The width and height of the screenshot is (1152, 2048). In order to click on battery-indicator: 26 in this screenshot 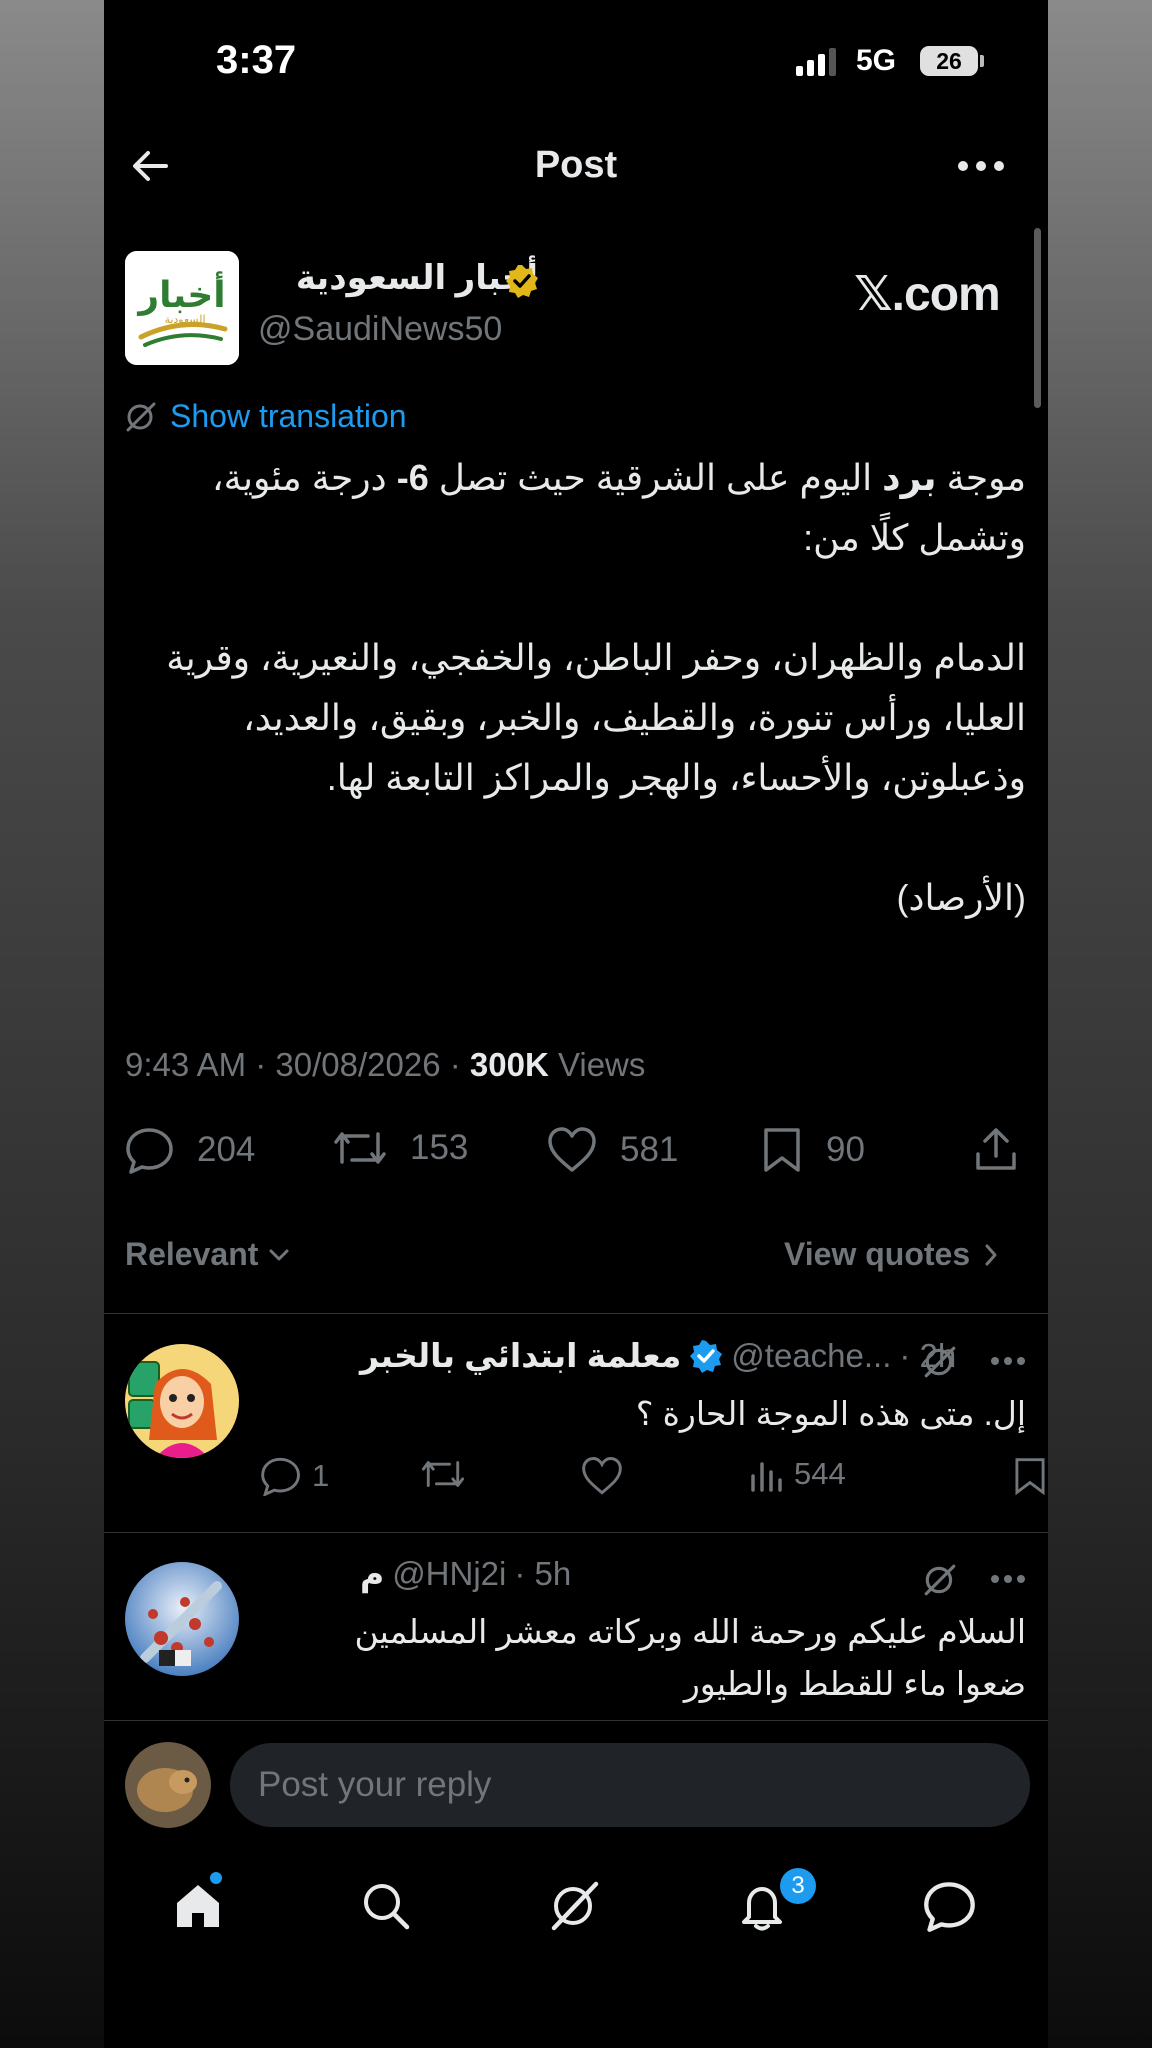, I will do `click(949, 61)`.